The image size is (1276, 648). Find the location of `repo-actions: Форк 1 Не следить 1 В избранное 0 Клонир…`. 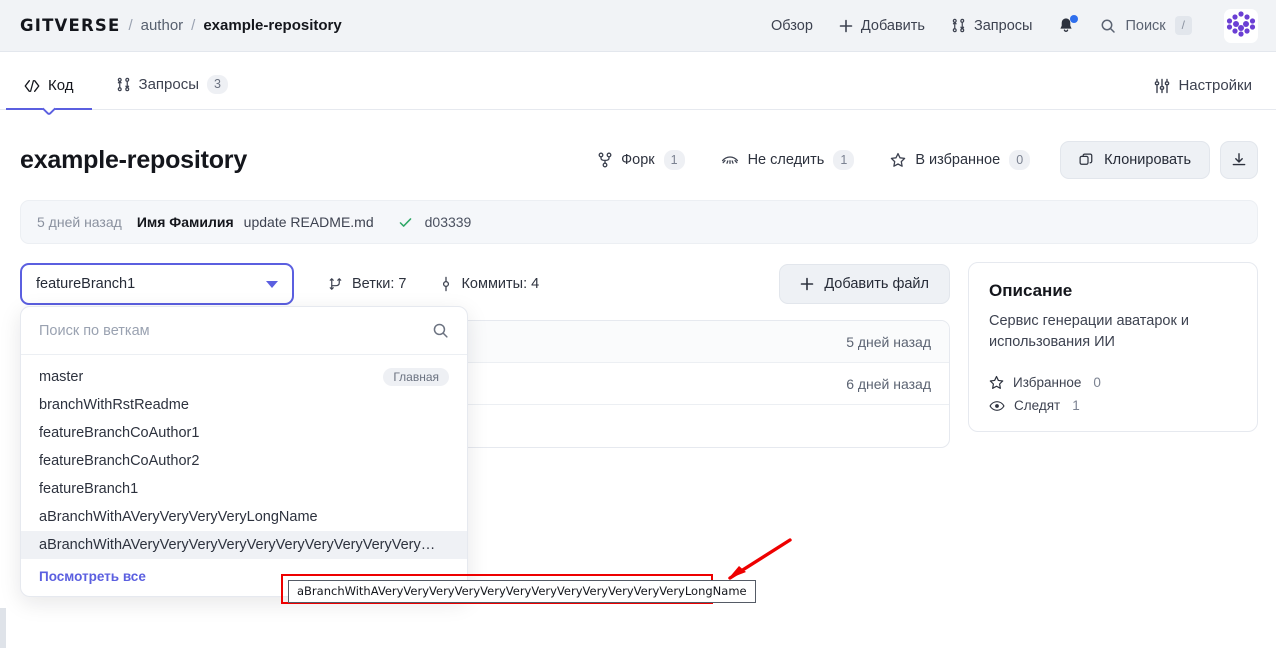

repo-actions: Форк 1 Не следить 1 В избранное 0 Клонир… is located at coordinates (919, 160).